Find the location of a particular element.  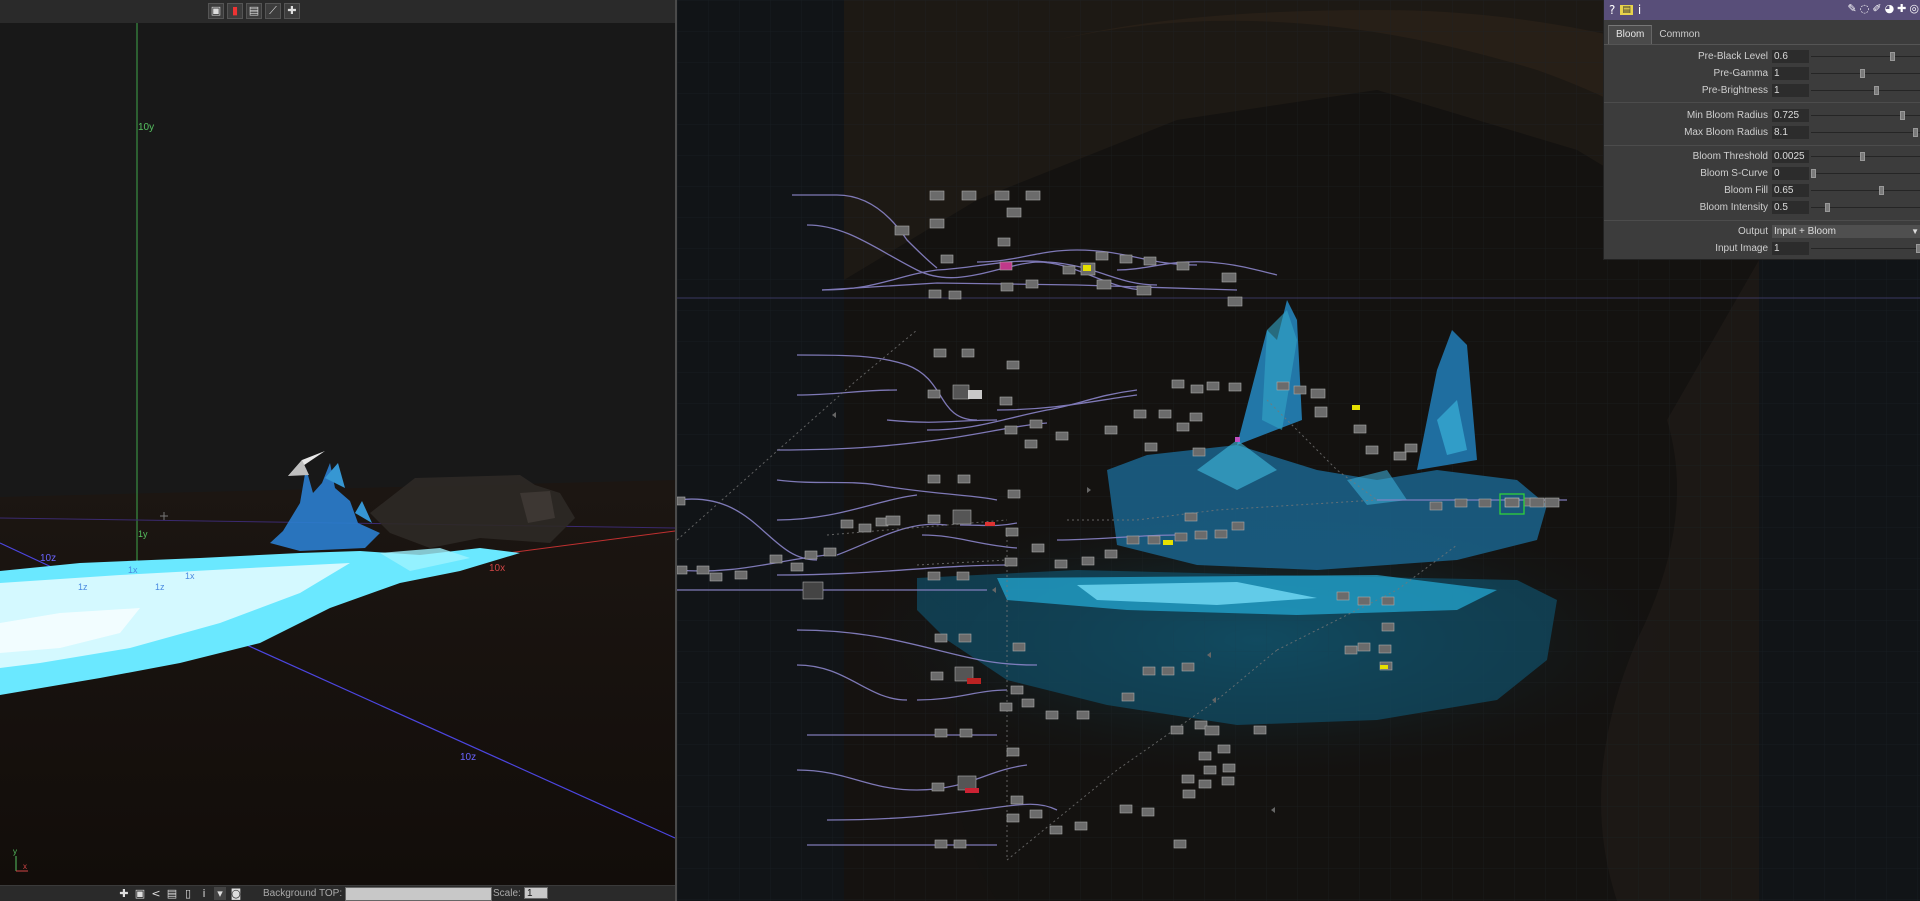

param-label: Bloom S-Curve is located at coordinates (1734, 173).